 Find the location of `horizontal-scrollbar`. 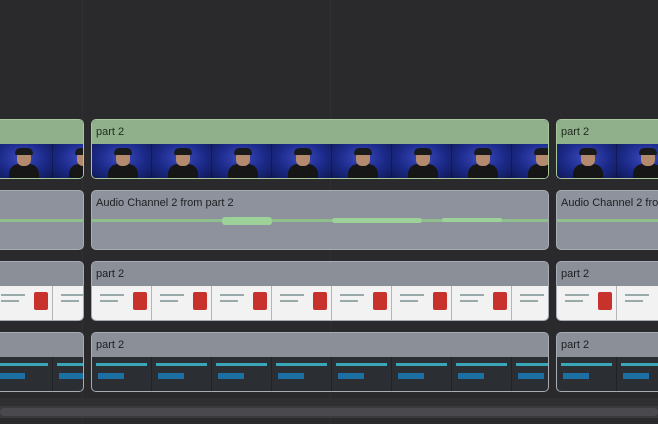

horizontal-scrollbar is located at coordinates (329, 412).